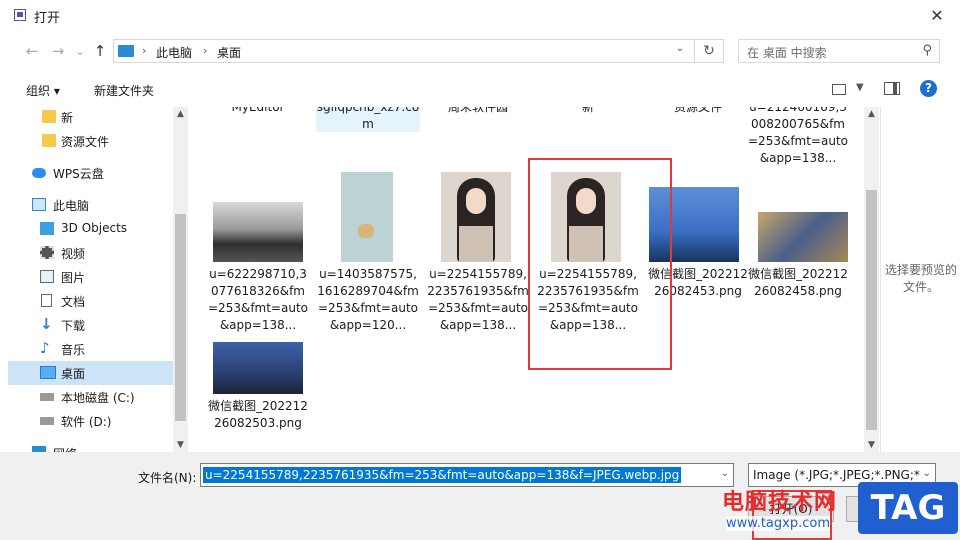 Image resolution: width=960 pixels, height=540 pixels. Describe the element at coordinates (73, 374) in the screenshot. I see `sidebar-item-label: 桌面` at that location.